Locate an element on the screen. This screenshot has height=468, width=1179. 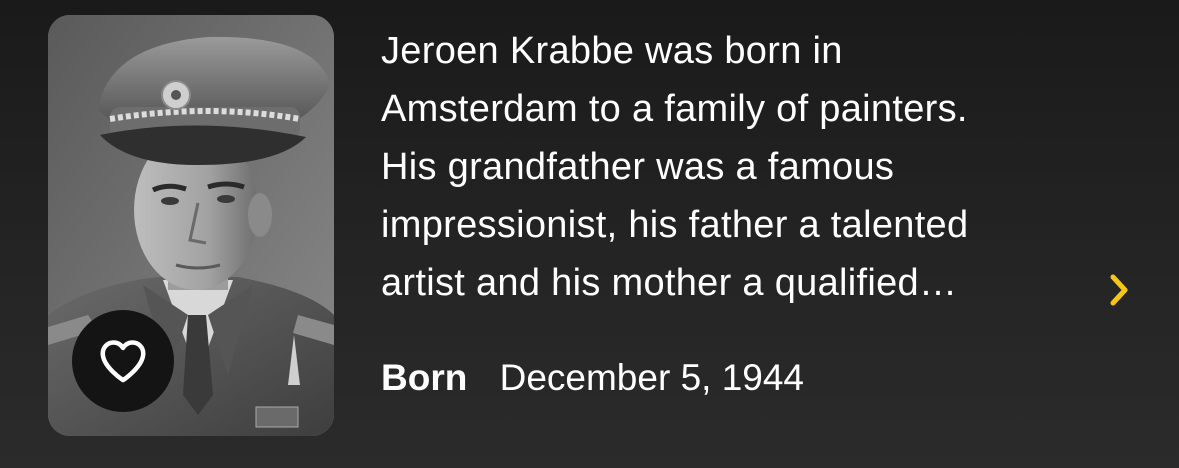
heart-outline-icon is located at coordinates (123, 361).